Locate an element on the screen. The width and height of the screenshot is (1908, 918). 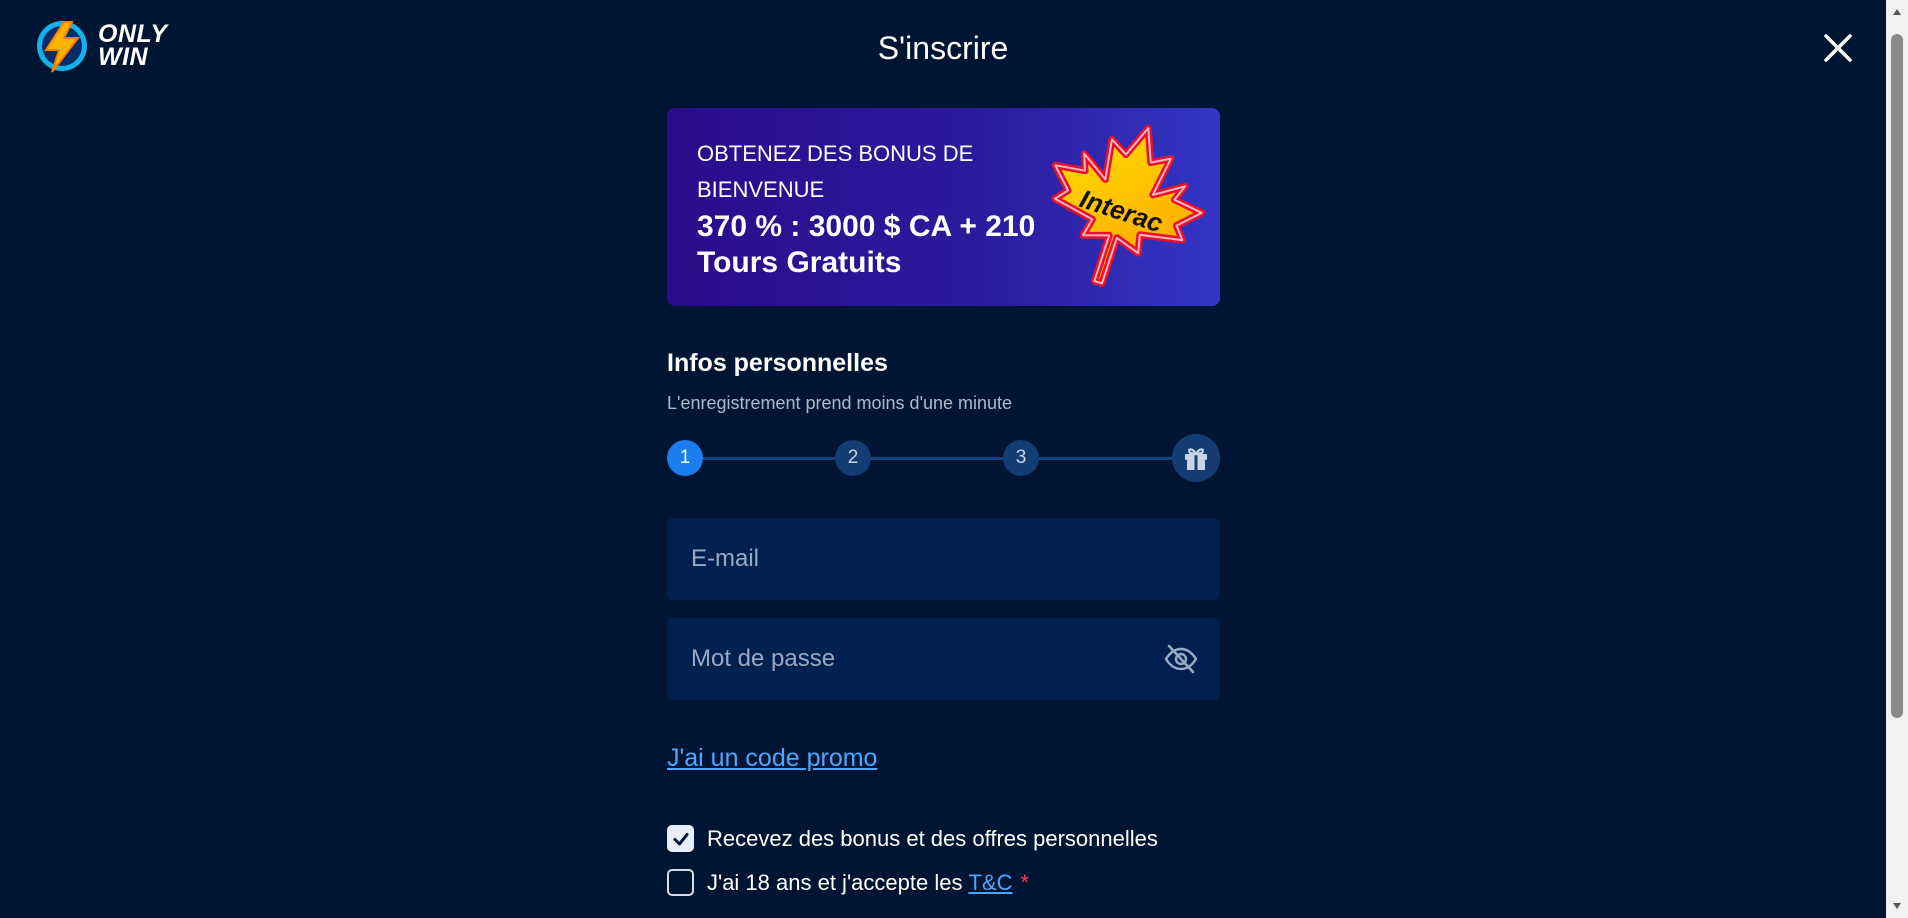
checkmark-icon is located at coordinates (680, 838).